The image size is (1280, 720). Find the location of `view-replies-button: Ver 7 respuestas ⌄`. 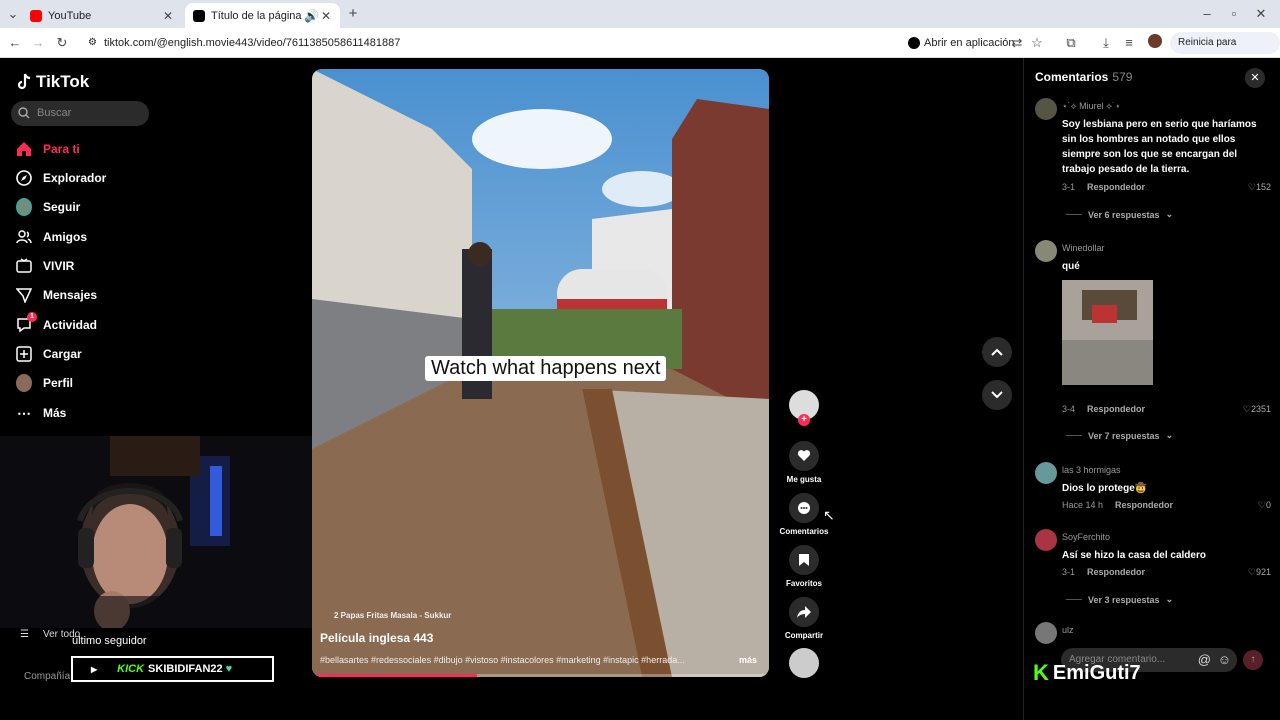

view-replies-button: Ver 7 respuestas ⌄ is located at coordinates (1119, 435).